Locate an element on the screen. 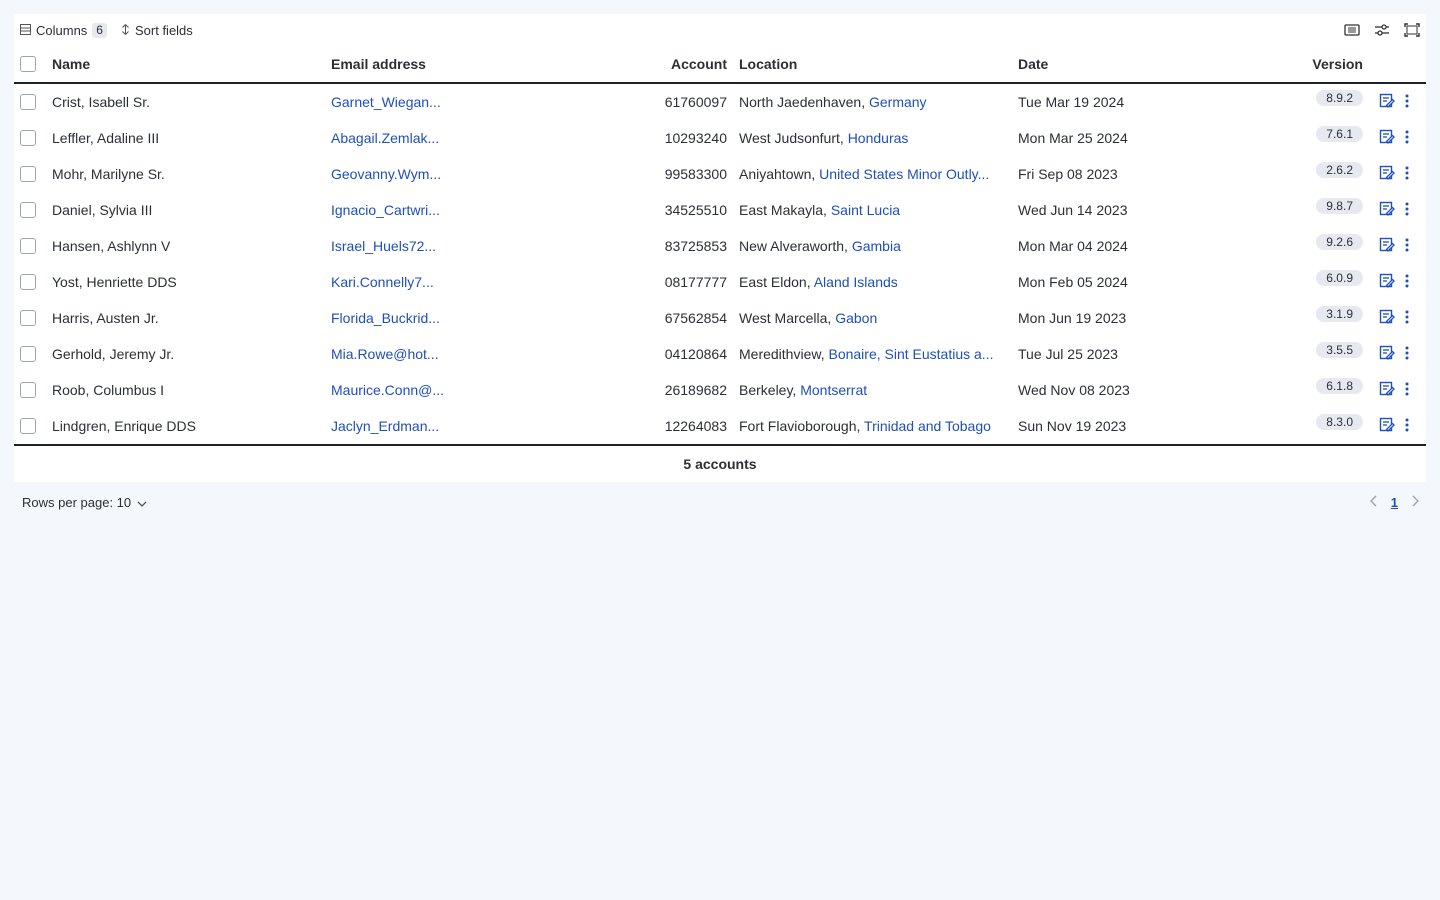 This screenshot has height=900, width=1440. sort-fields-button: Sort fields is located at coordinates (157, 30).